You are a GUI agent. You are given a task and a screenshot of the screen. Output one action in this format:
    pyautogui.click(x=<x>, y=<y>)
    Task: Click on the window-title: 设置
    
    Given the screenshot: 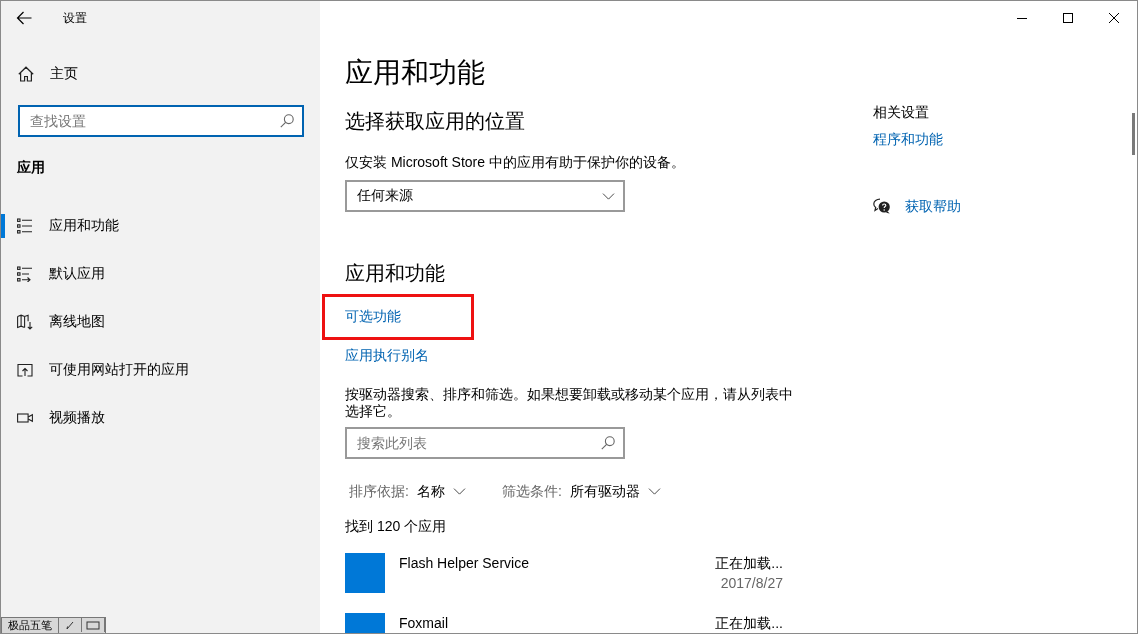 What is the action you would take?
    pyautogui.click(x=75, y=18)
    